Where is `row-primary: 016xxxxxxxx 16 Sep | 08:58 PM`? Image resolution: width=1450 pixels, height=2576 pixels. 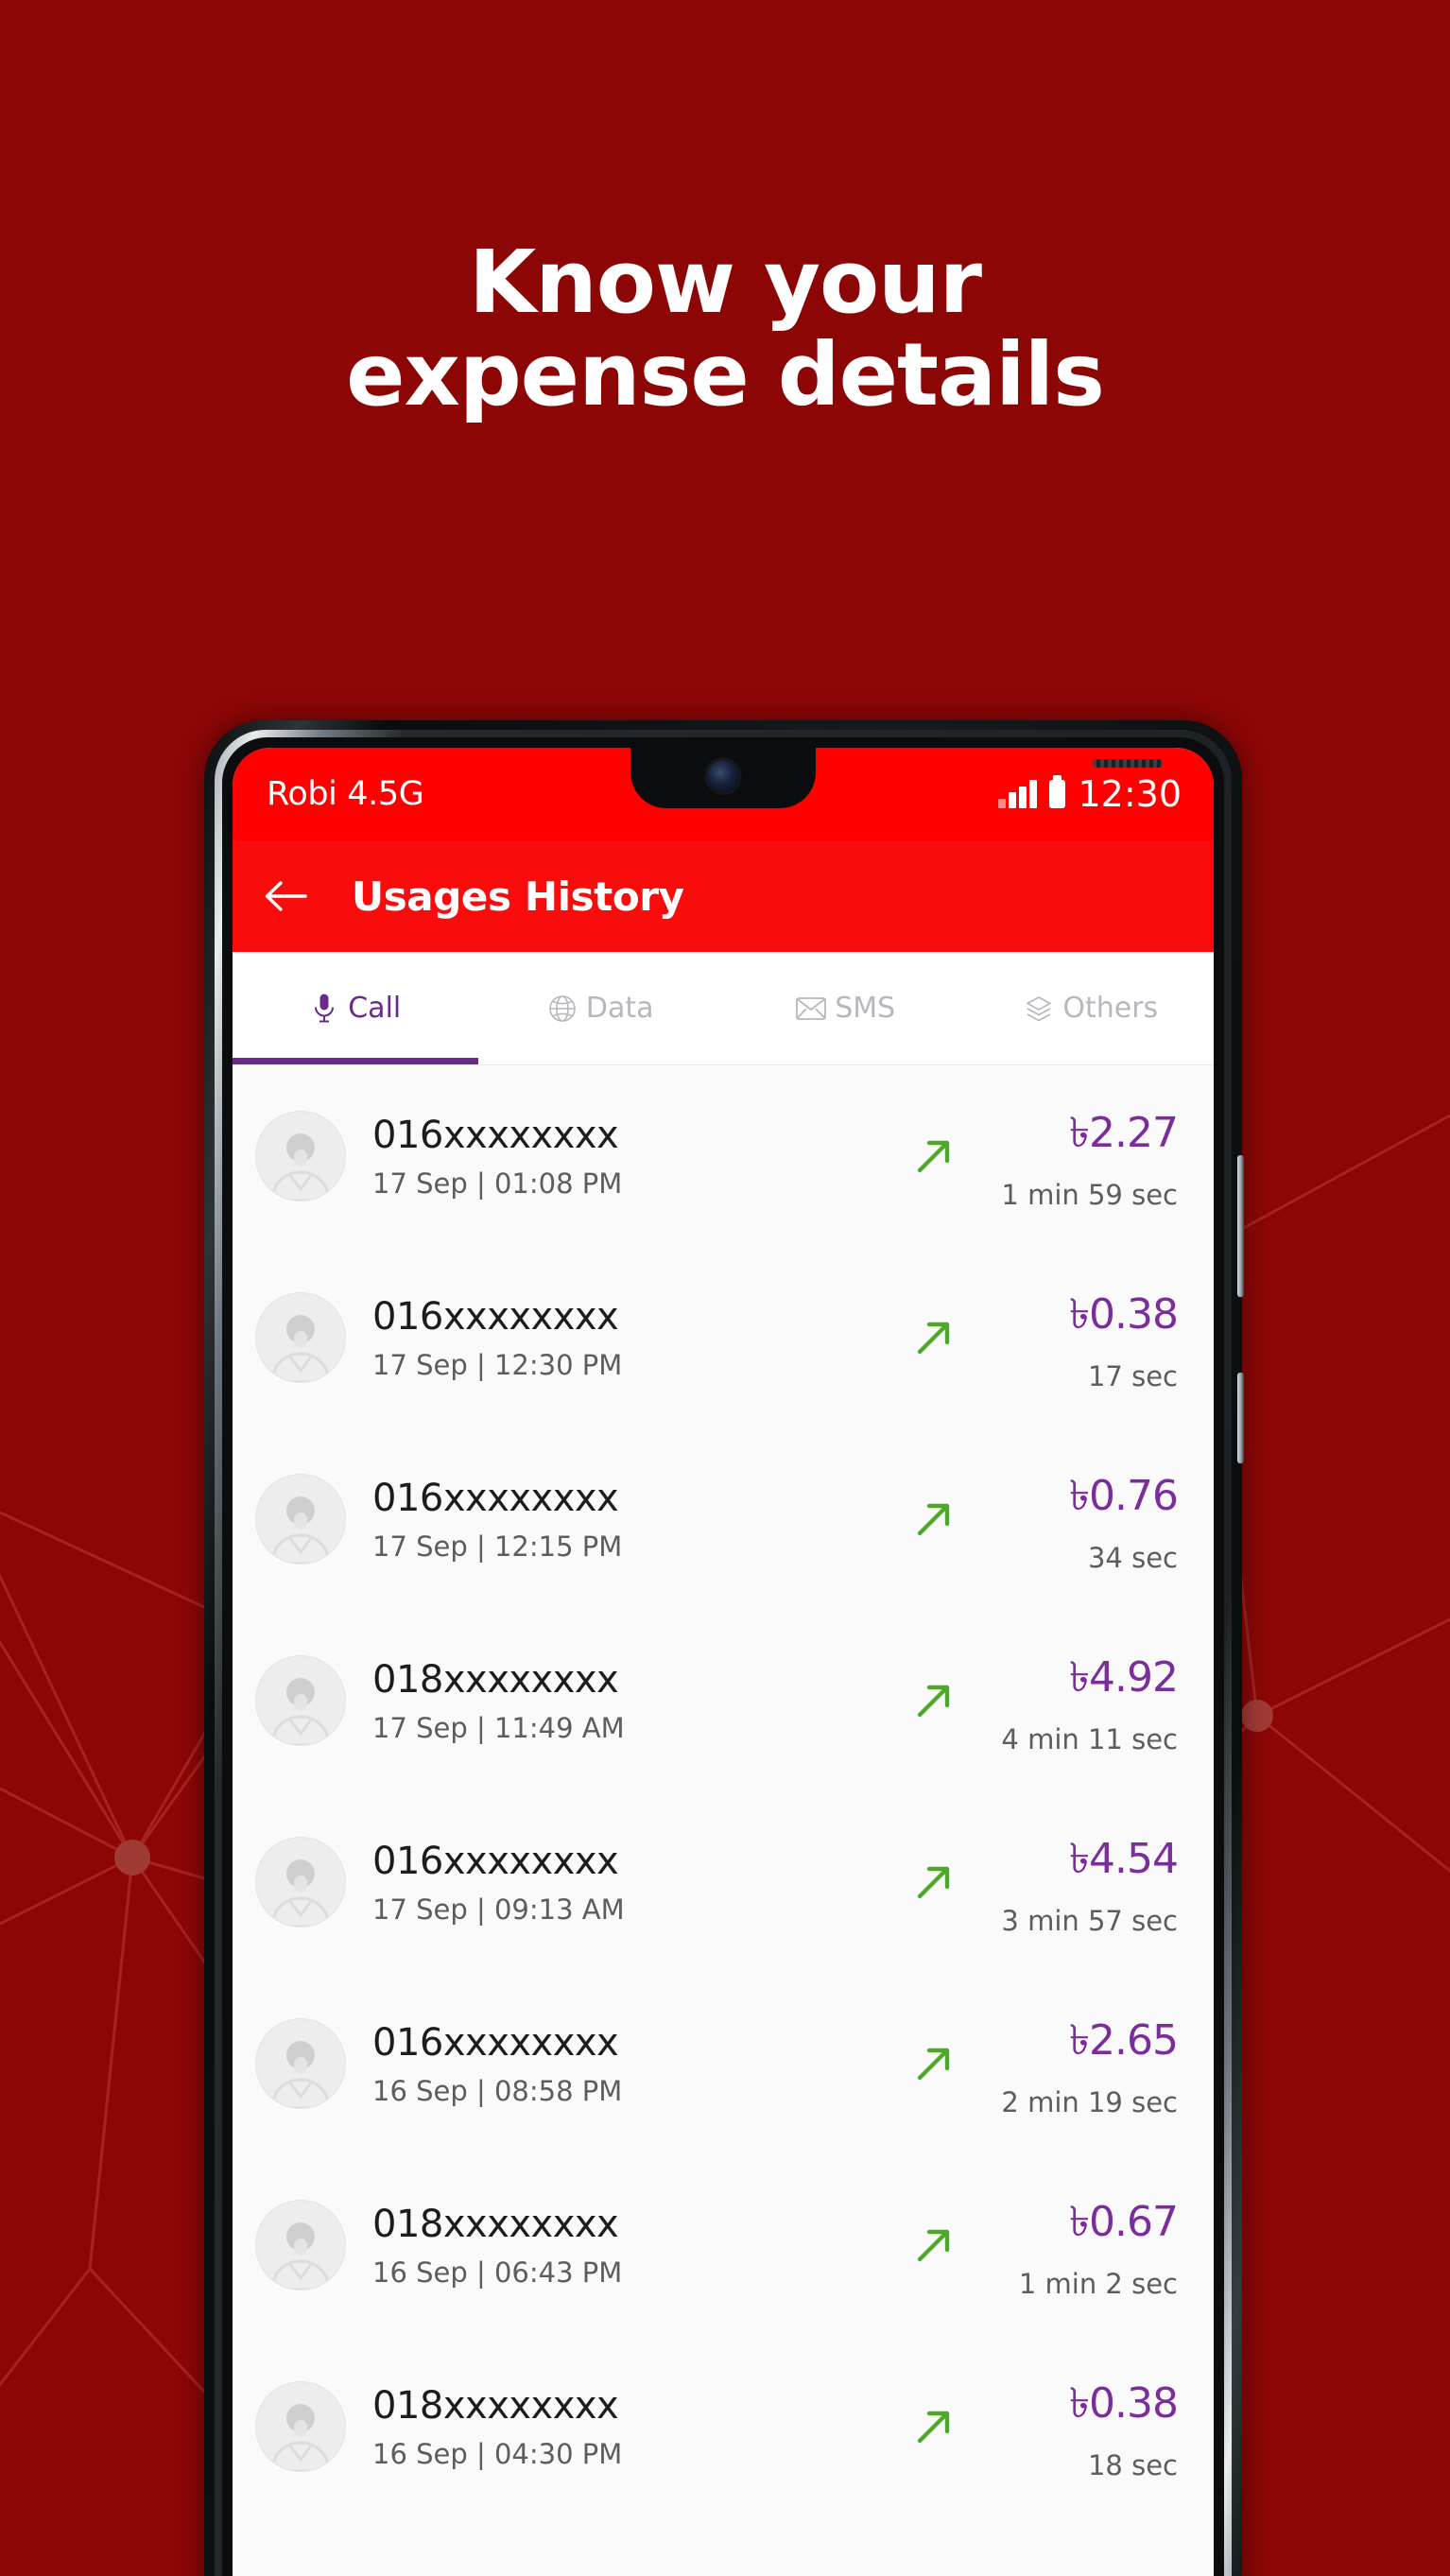 row-primary: 016xxxxxxxx 16 Sep | 08:58 PM is located at coordinates (617, 2064).